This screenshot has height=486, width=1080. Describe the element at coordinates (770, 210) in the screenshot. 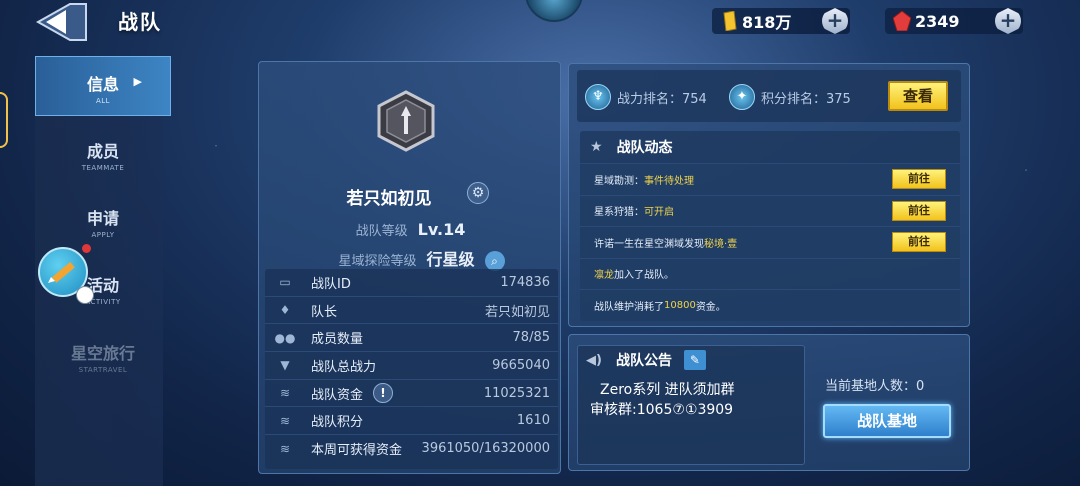

I see `news-row: 星系狩猎： 可开启 前往` at that location.